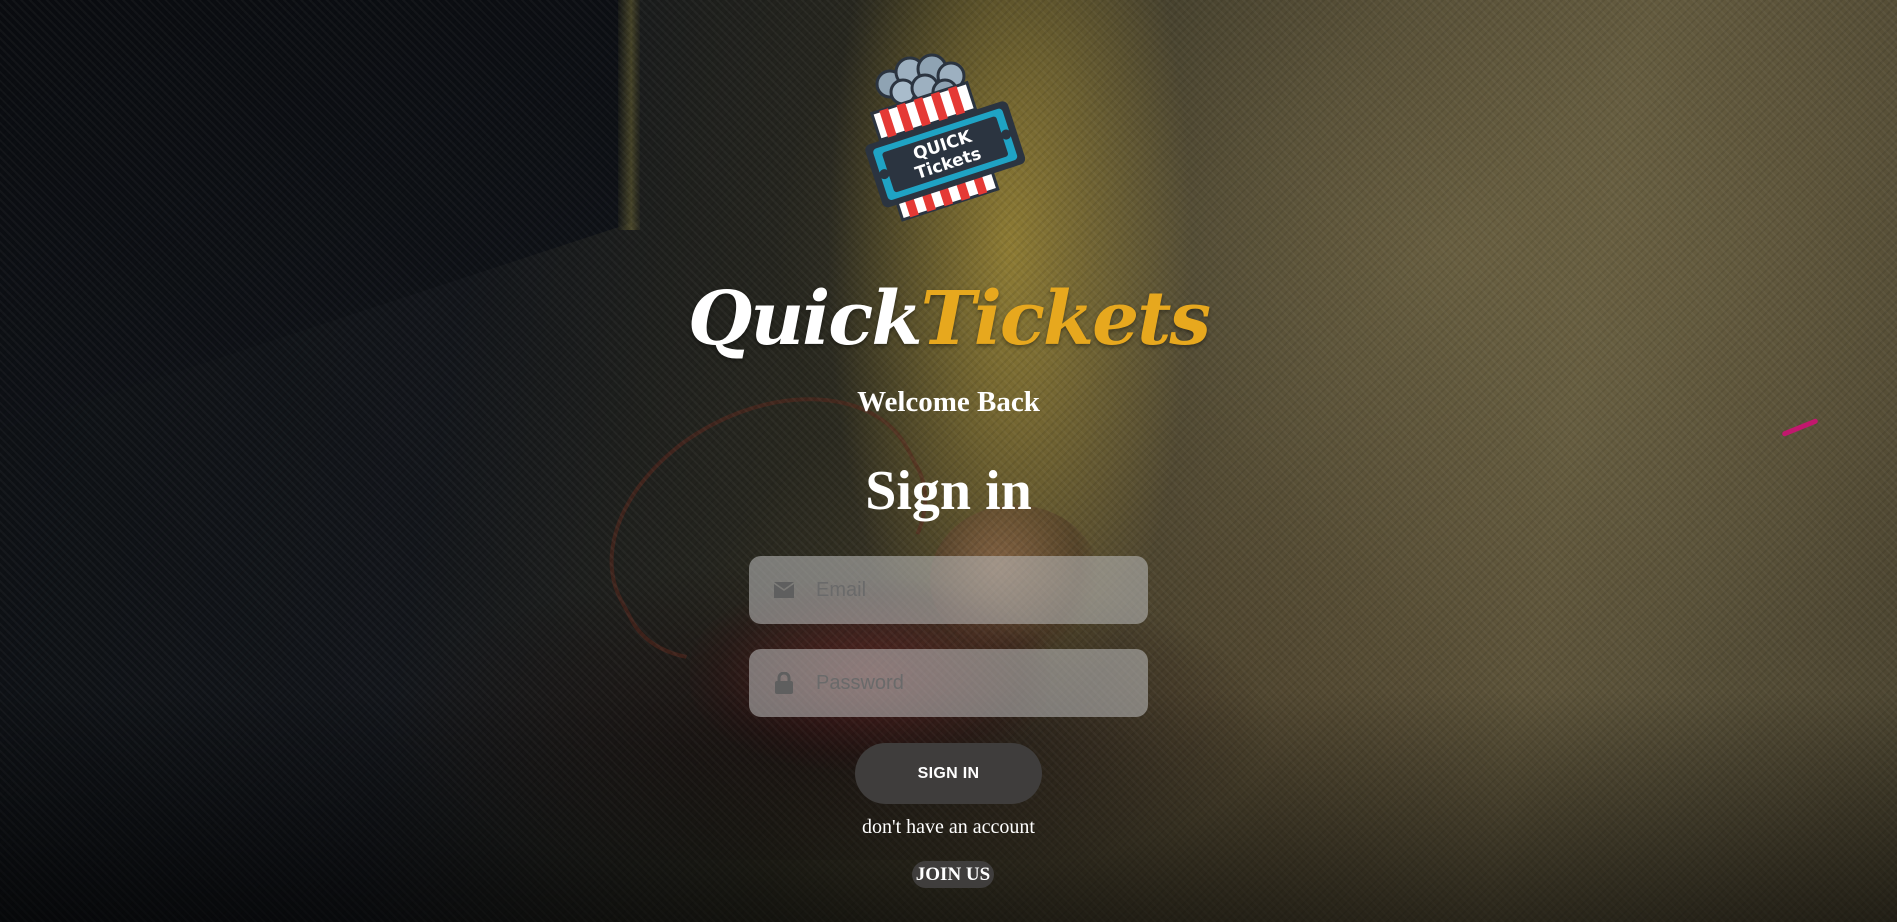 This screenshot has width=1897, height=922. Describe the element at coordinates (784, 590) in the screenshot. I see `envelope-icon` at that location.